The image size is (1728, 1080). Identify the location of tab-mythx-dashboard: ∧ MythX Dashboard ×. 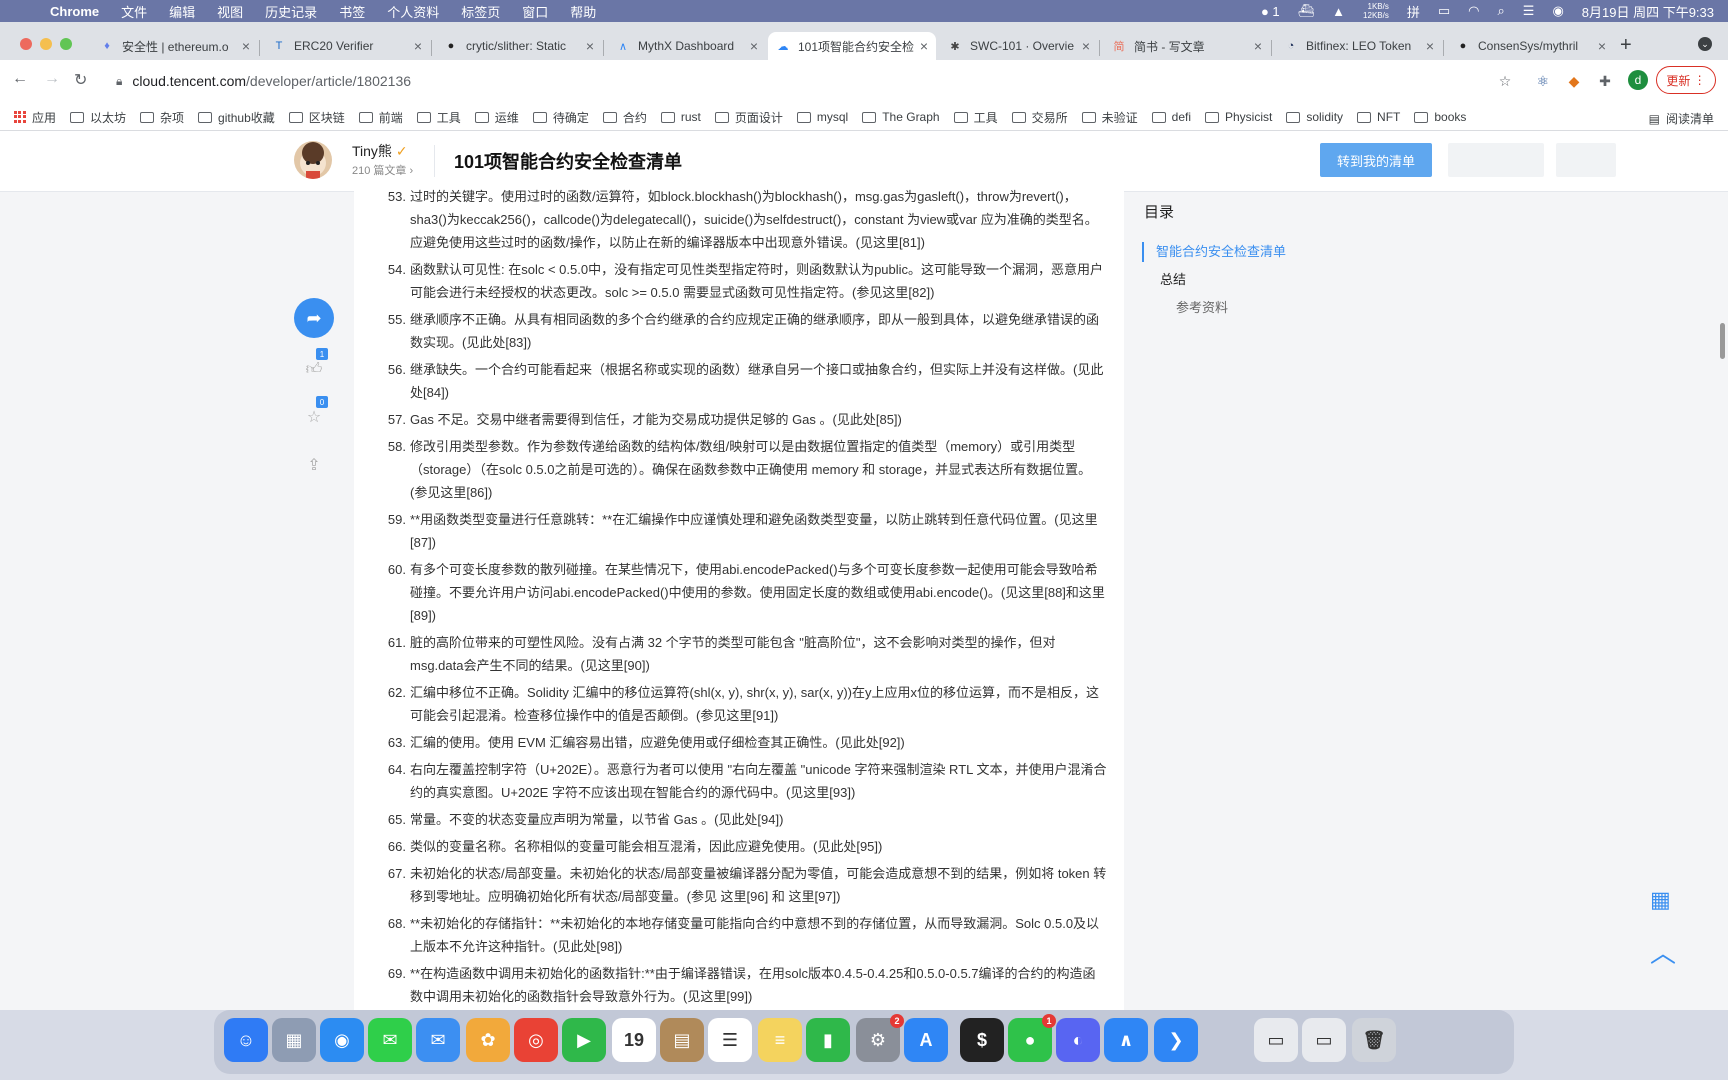
(687, 46).